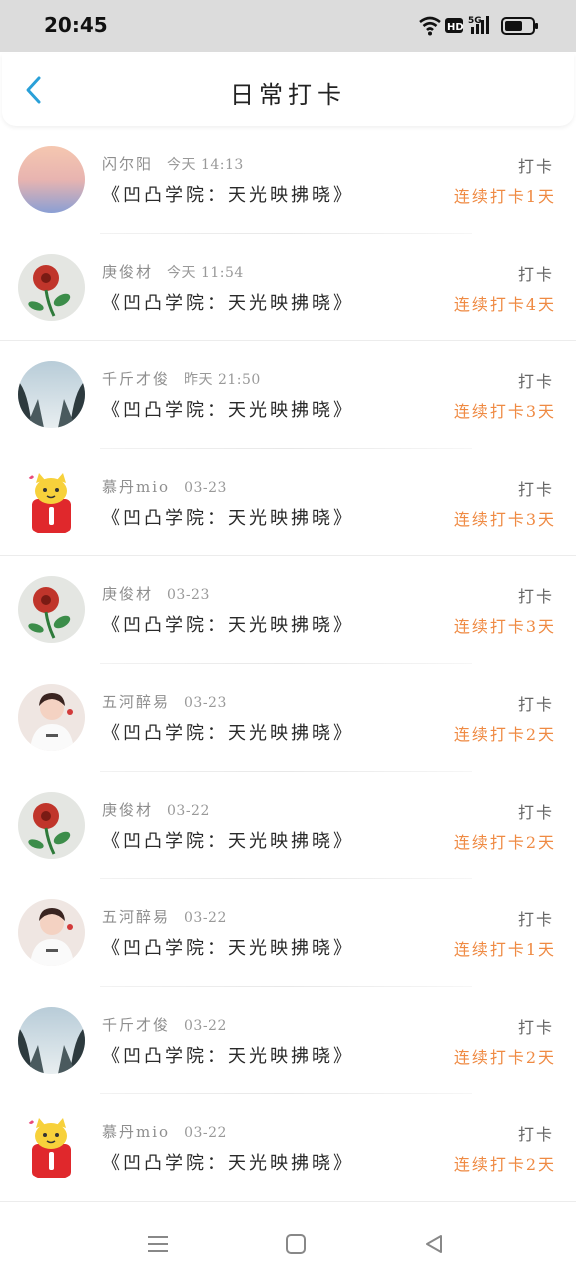  I want to click on 5g-signal-icon: 5G, so click(478, 25).